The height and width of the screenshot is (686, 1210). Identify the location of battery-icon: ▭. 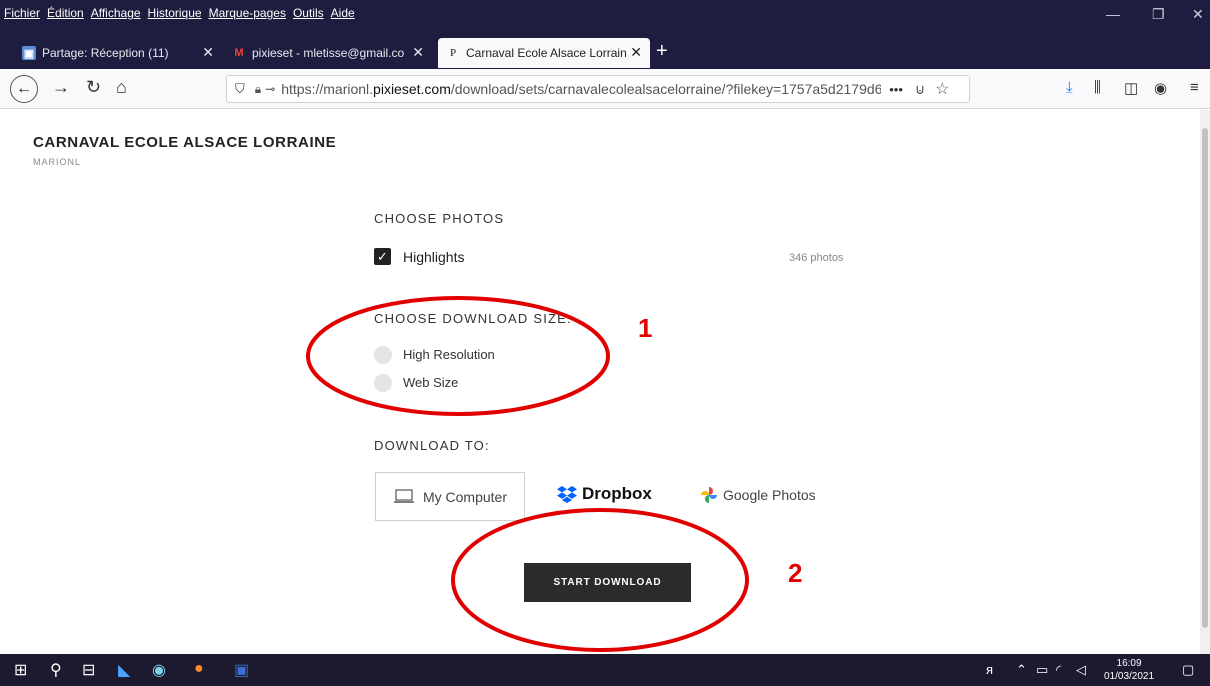
(1042, 670).